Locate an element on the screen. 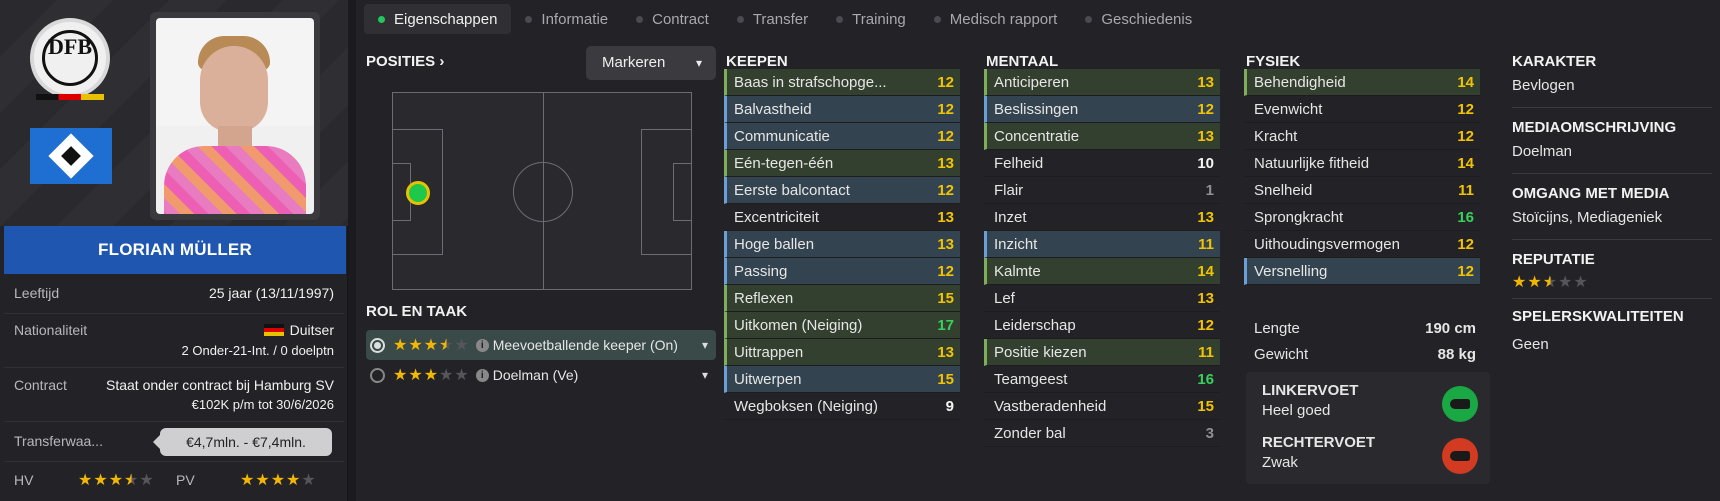  attribute-row: Balvastheid 12 is located at coordinates (842, 109).